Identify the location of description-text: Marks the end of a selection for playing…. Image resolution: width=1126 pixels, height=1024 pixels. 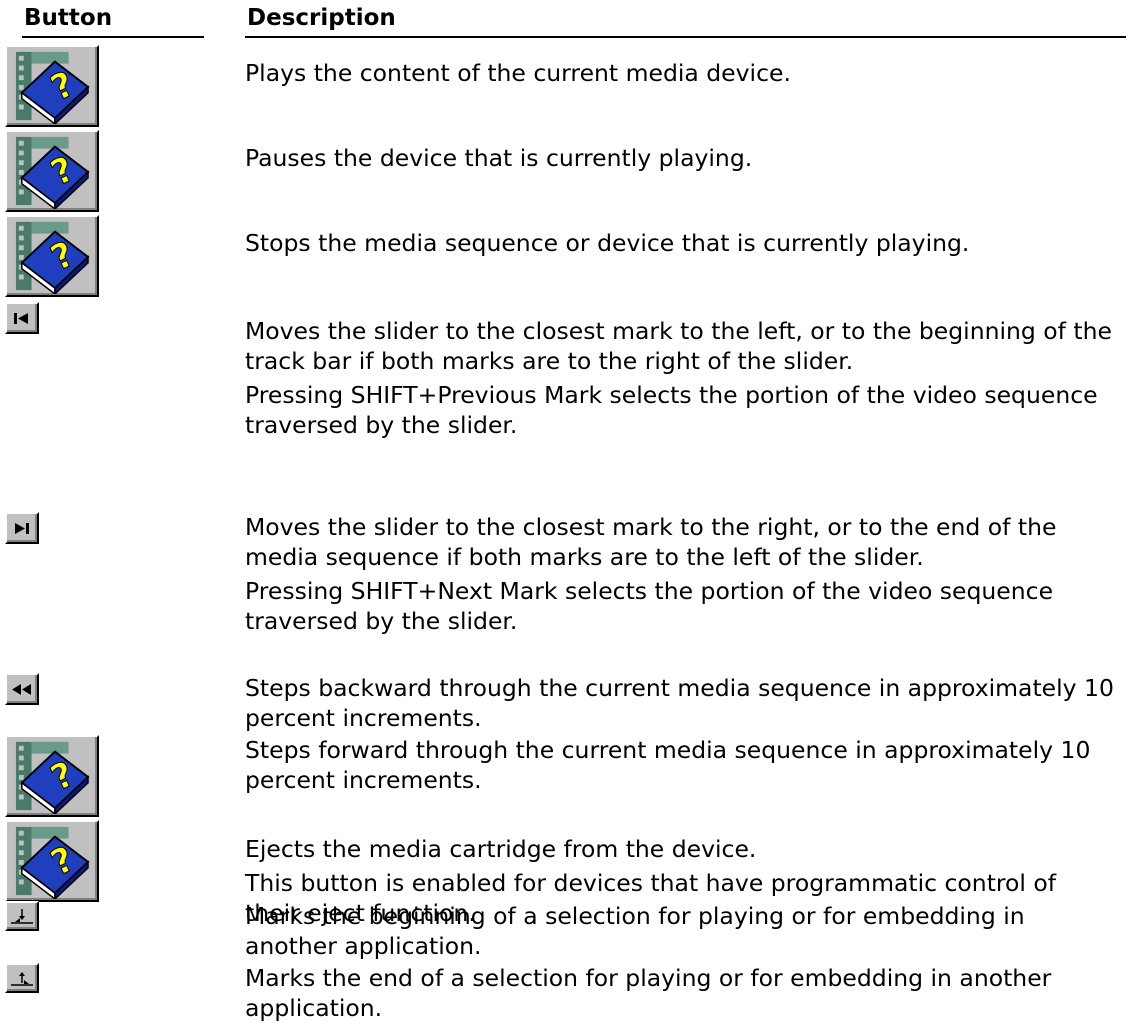
(648, 993).